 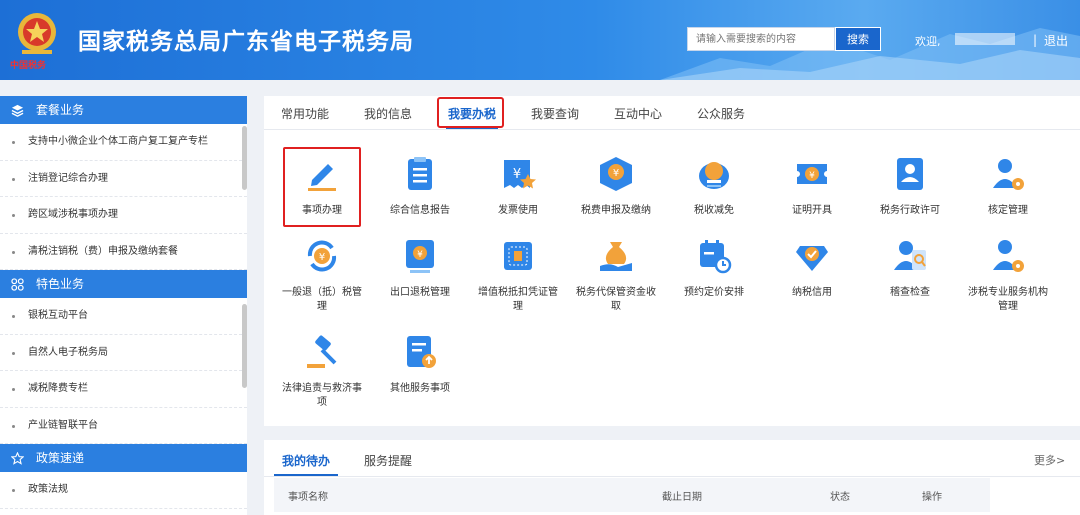 I want to click on service-item: 稽查检查, so click(x=910, y=268).